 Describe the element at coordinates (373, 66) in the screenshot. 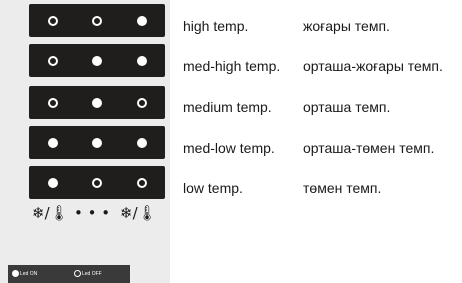

I see `label-med-high-kk: орташа-жоғары темп.` at that location.